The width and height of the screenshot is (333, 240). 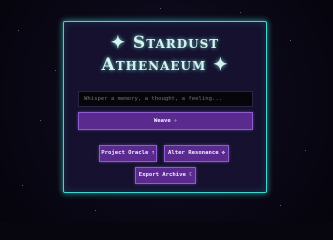 I want to click on weave-button-label: Weave, so click(x=162, y=121).